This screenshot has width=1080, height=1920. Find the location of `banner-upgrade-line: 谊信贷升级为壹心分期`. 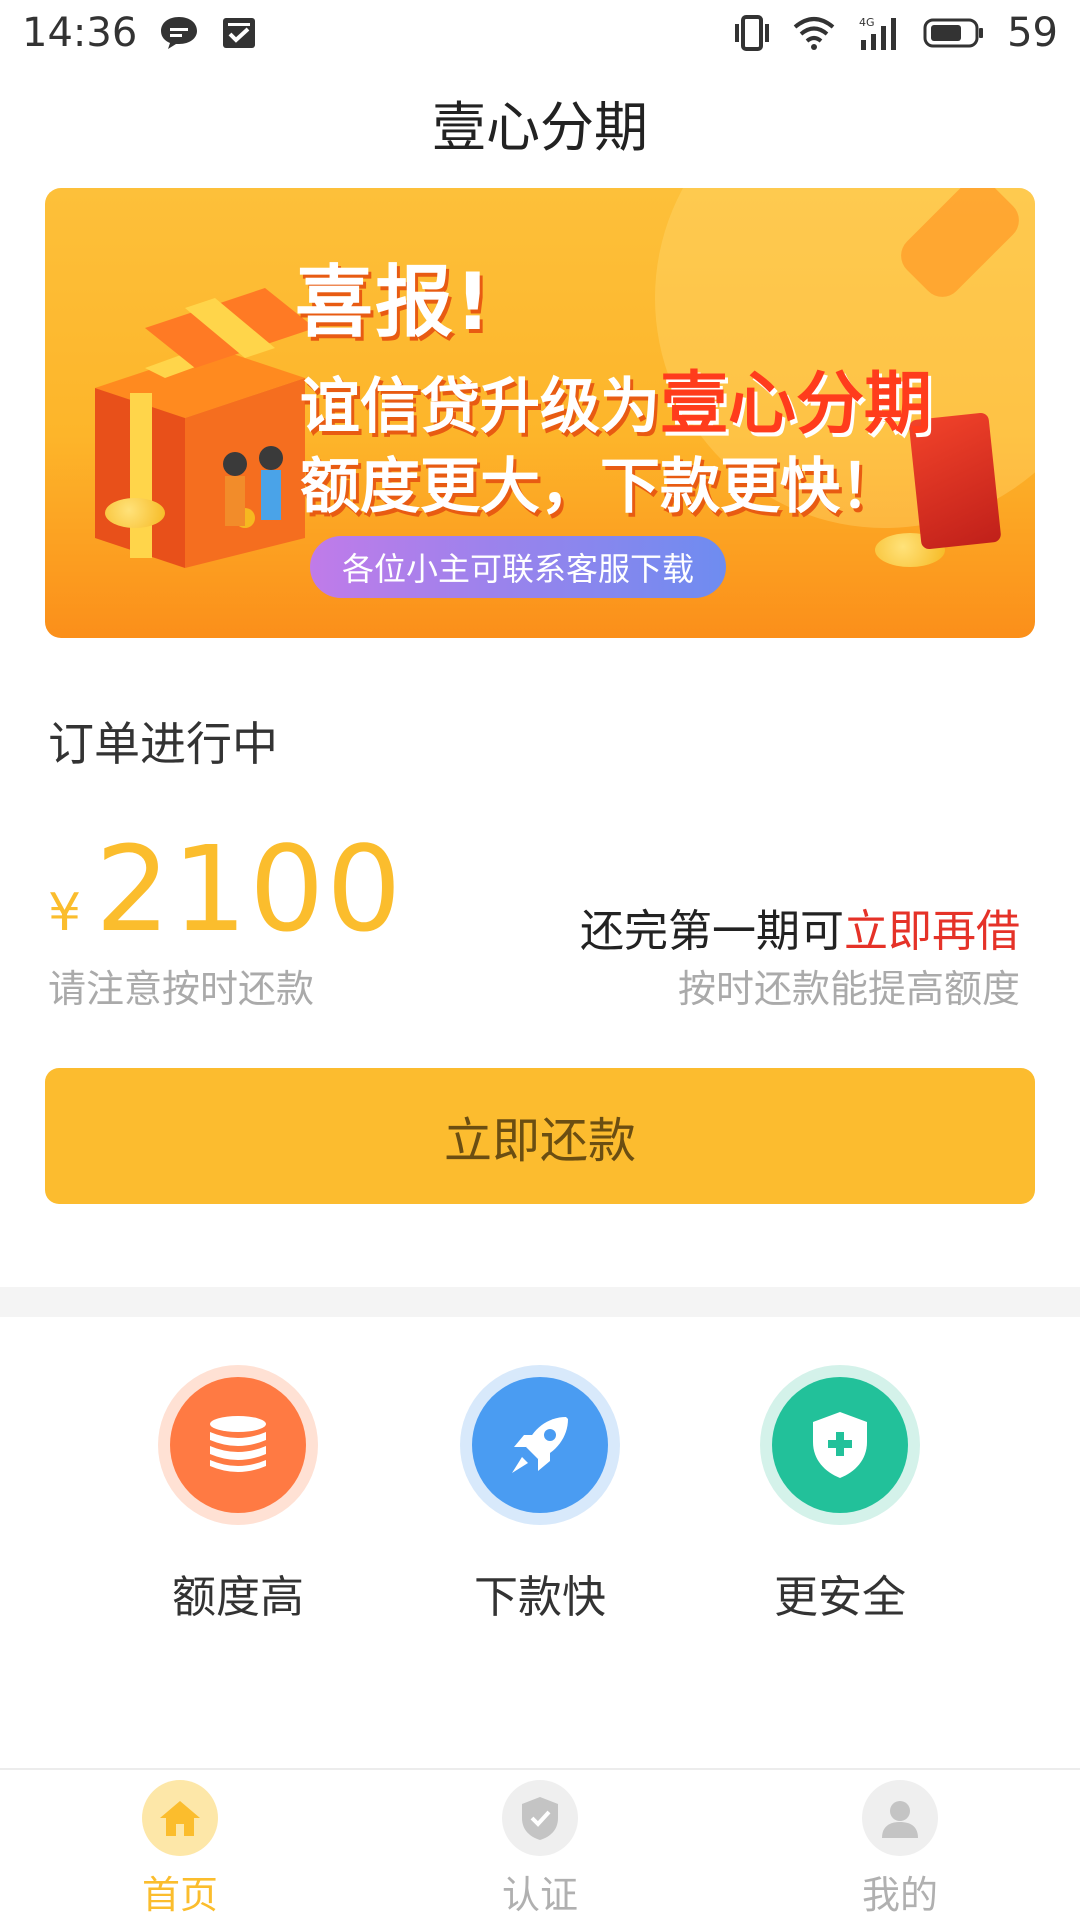

banner-upgrade-line: 谊信贷升级为壹心分期 is located at coordinates (616, 397).